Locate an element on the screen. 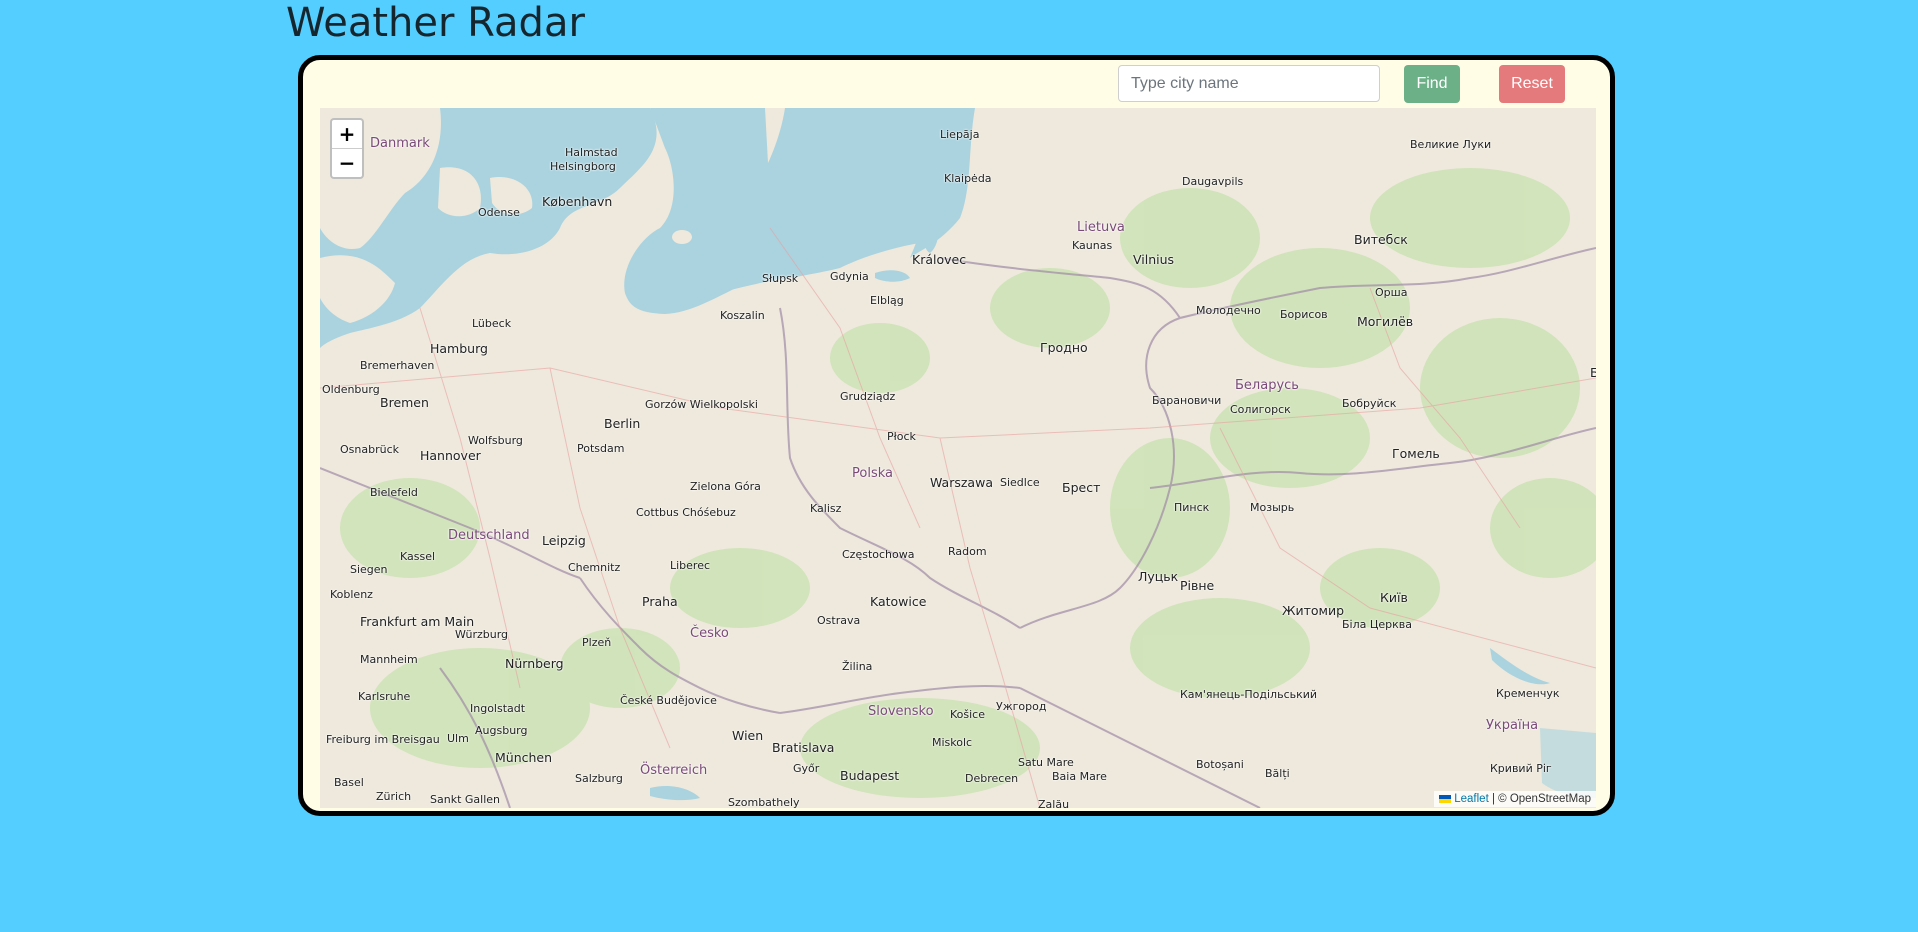  map-label: Кременчук is located at coordinates (1528, 693).